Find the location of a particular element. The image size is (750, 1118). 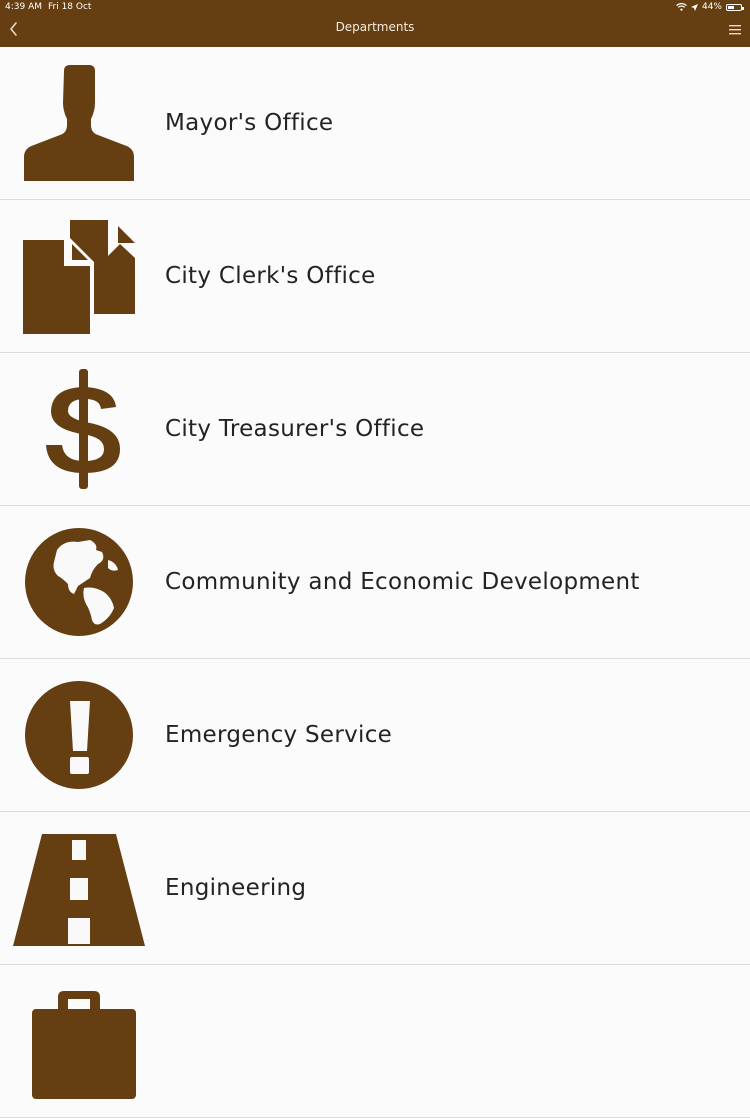

menu-button is located at coordinates (735, 28).